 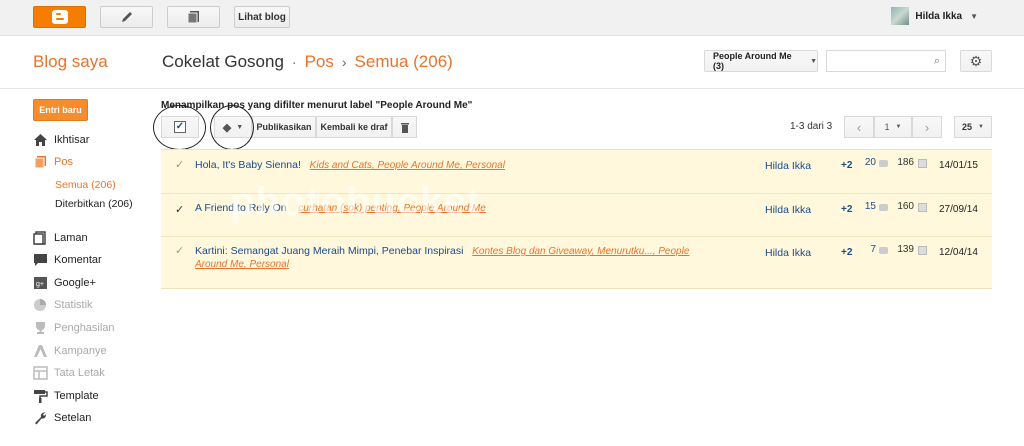 I want to click on trophy-icon, so click(x=40, y=328).